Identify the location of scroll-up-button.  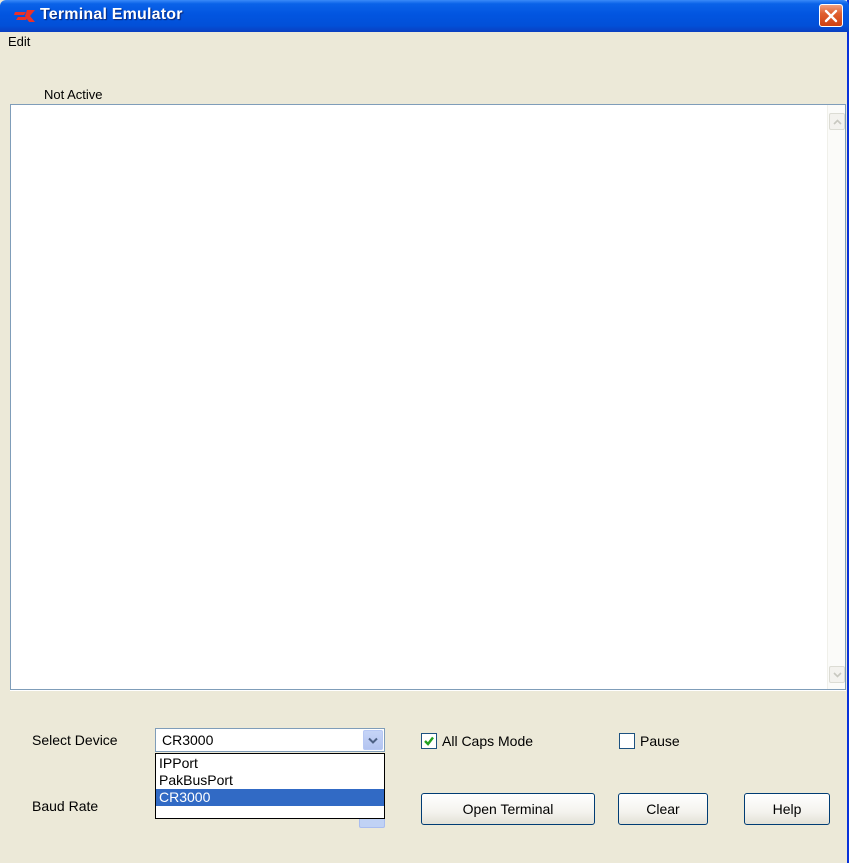
(837, 121).